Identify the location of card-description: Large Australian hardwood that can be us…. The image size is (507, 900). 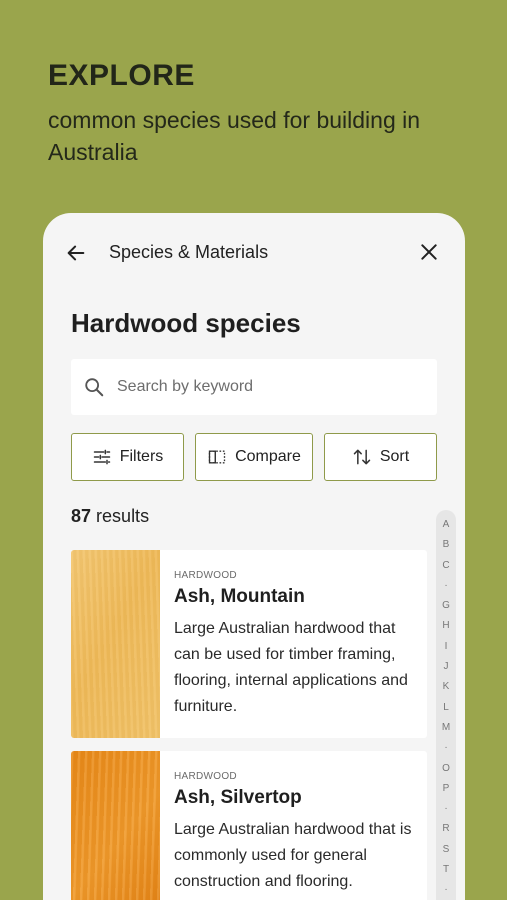
(291, 667).